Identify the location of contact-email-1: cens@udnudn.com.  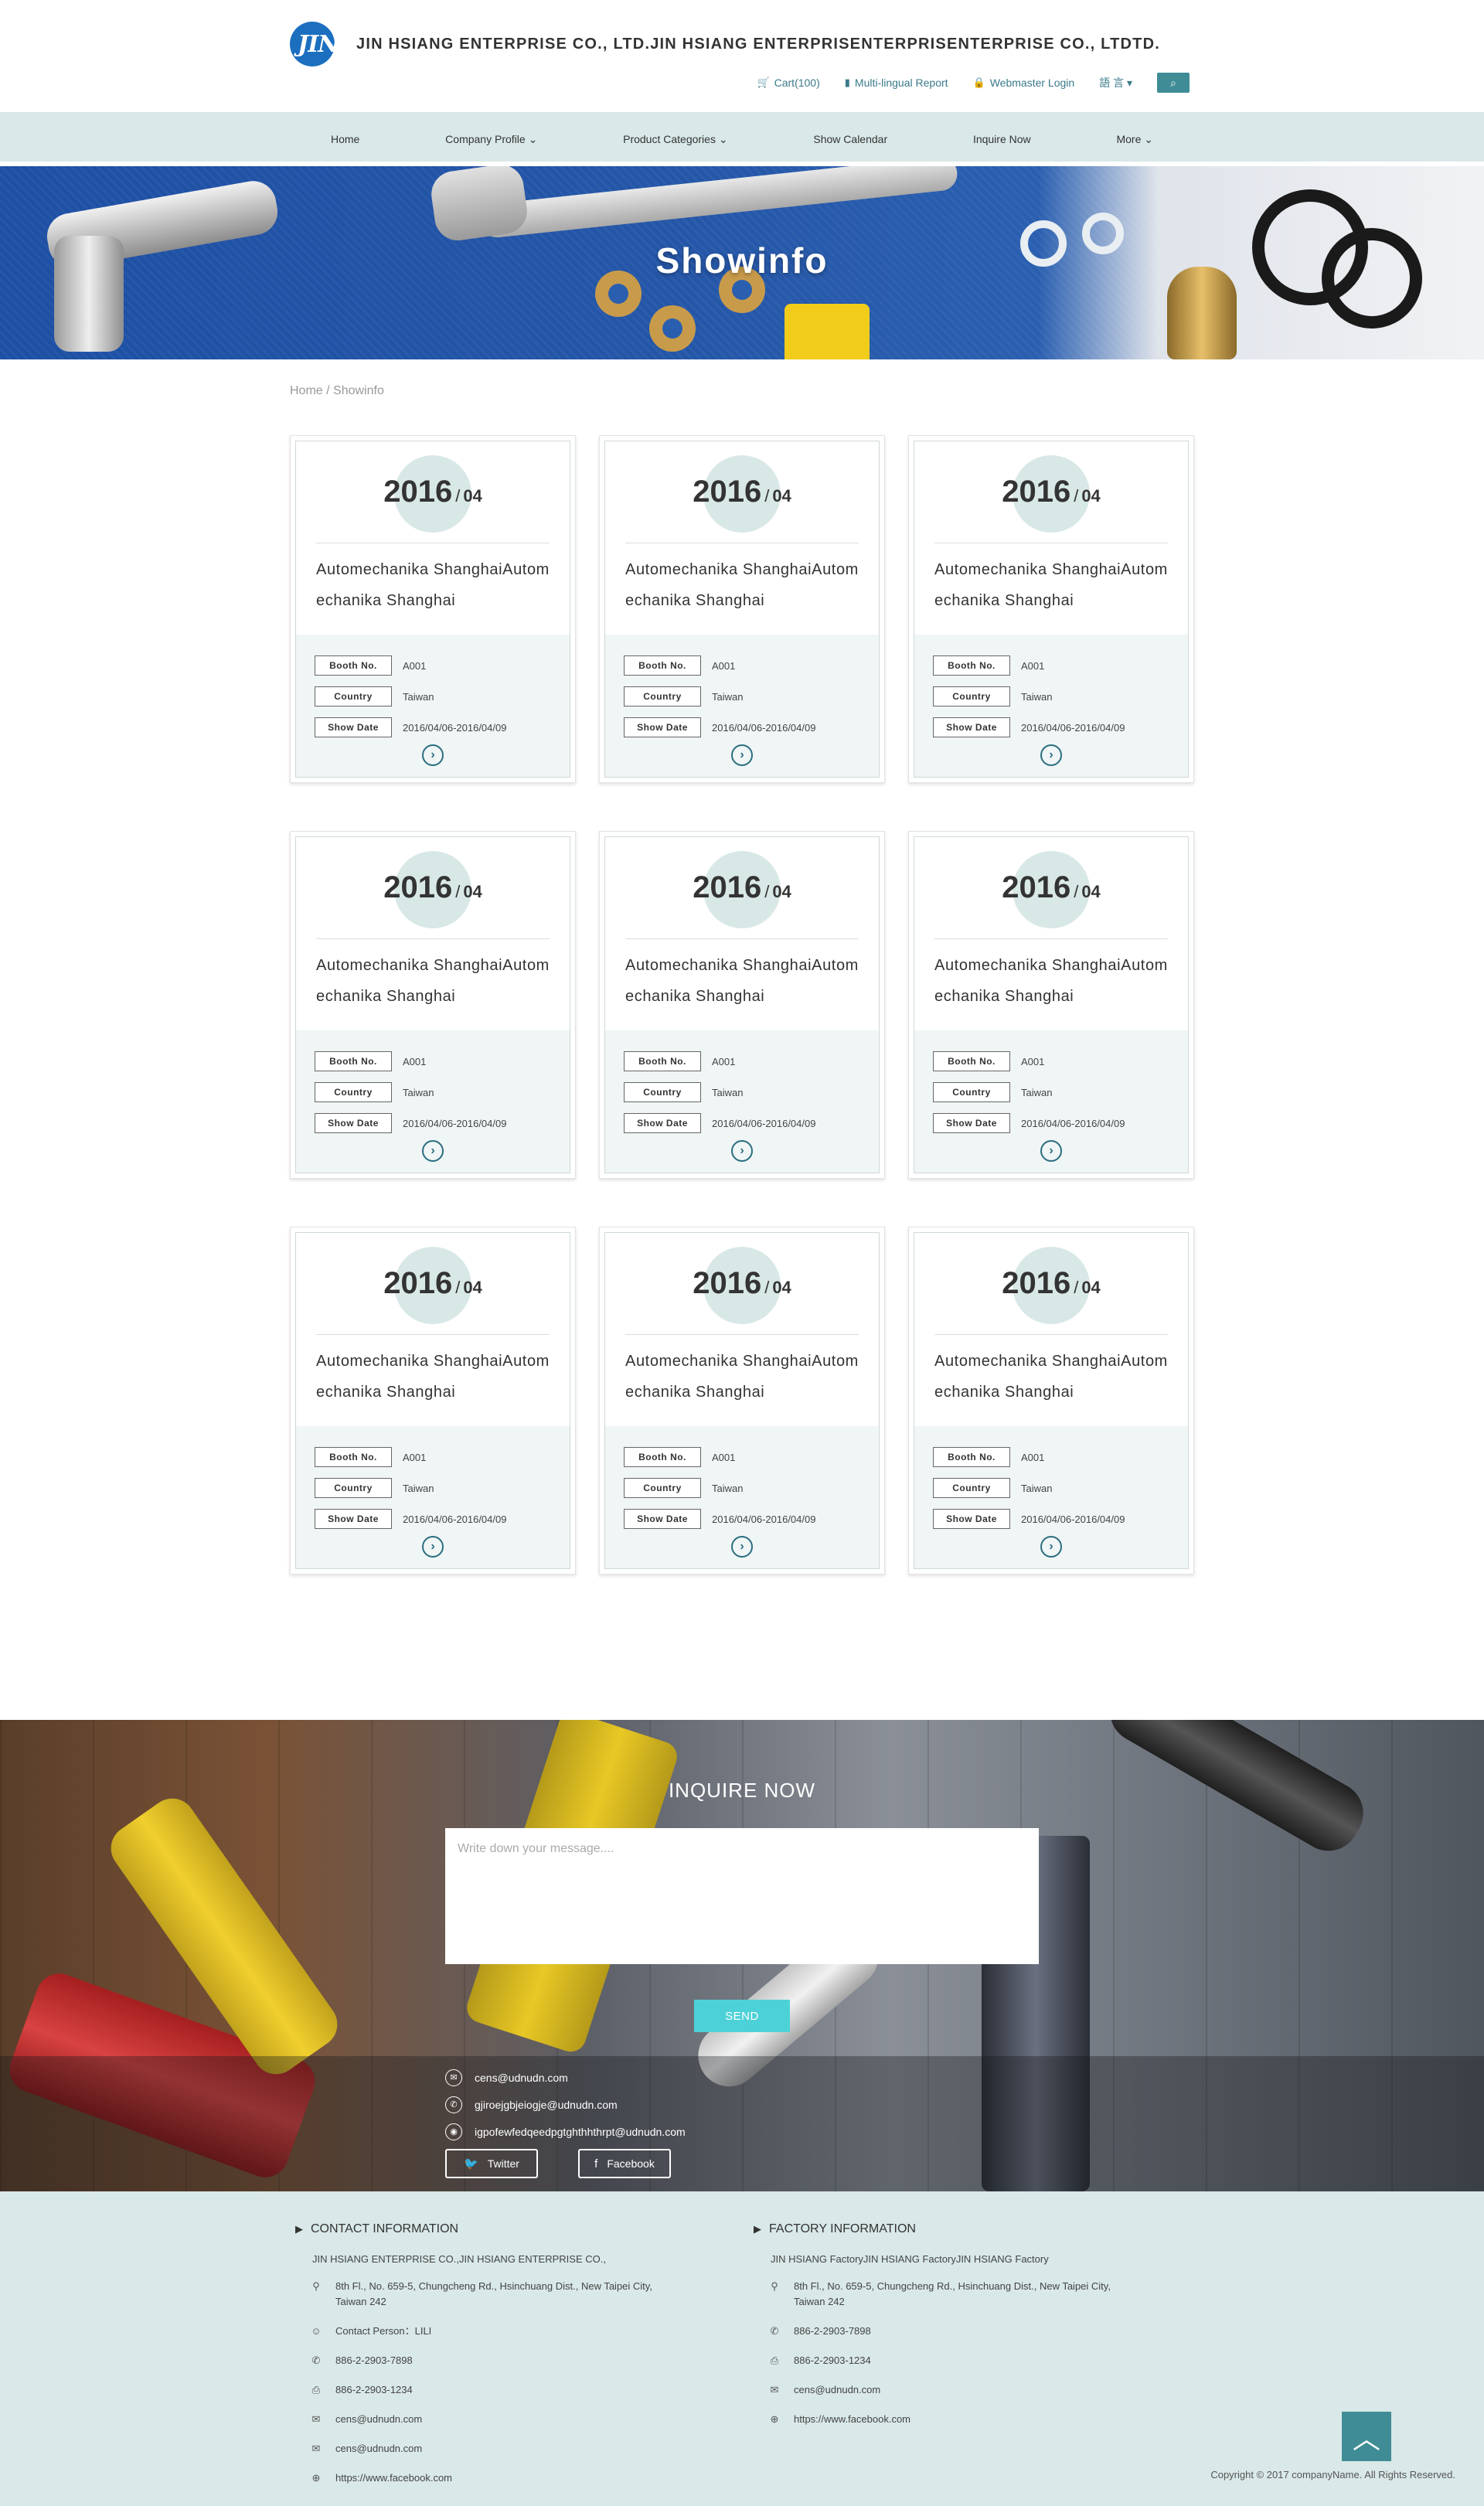
(378, 2419).